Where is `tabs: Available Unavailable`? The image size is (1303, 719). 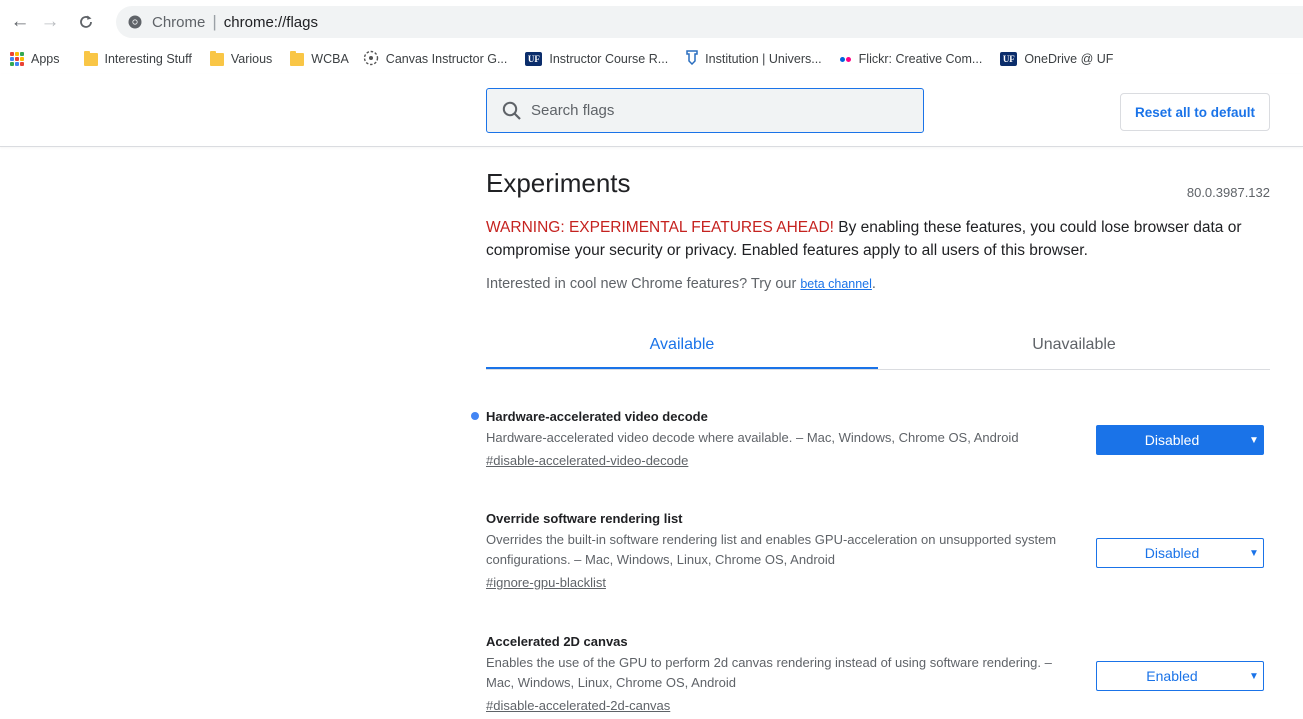 tabs: Available Unavailable is located at coordinates (878, 346).